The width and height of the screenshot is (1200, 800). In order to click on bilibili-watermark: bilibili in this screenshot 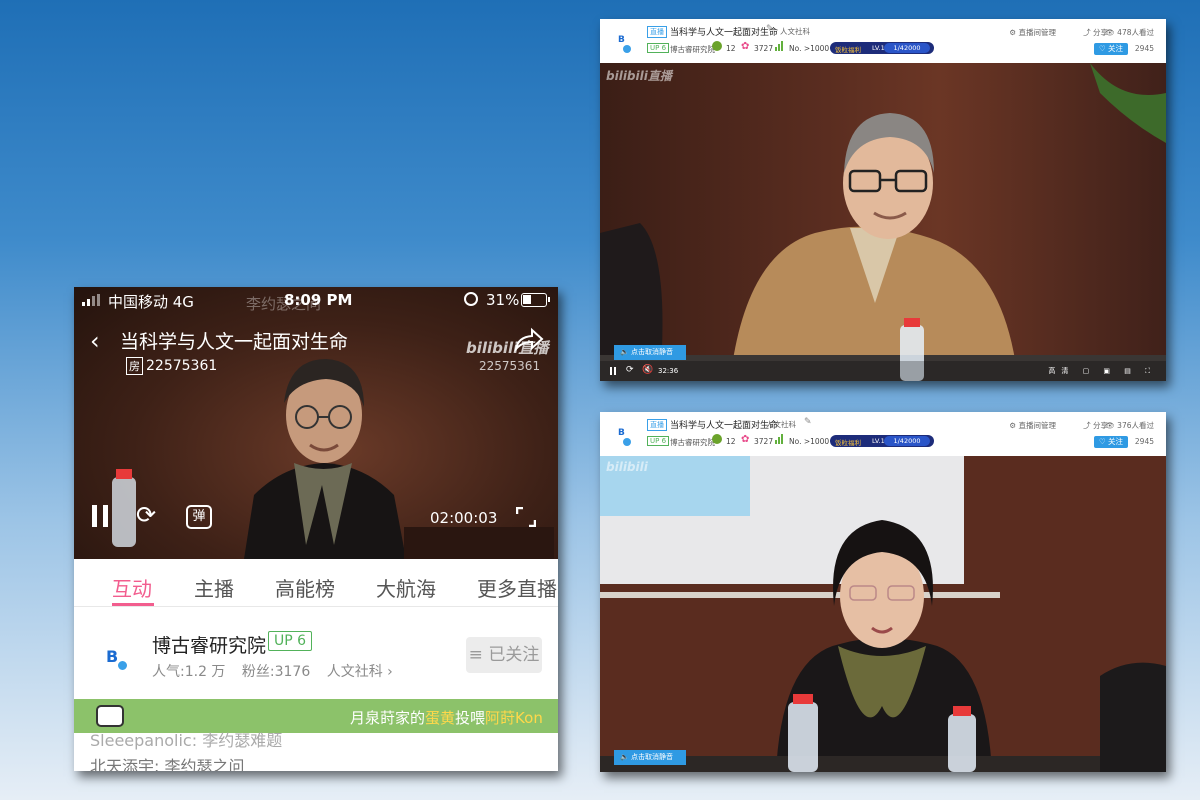, I will do `click(627, 467)`.